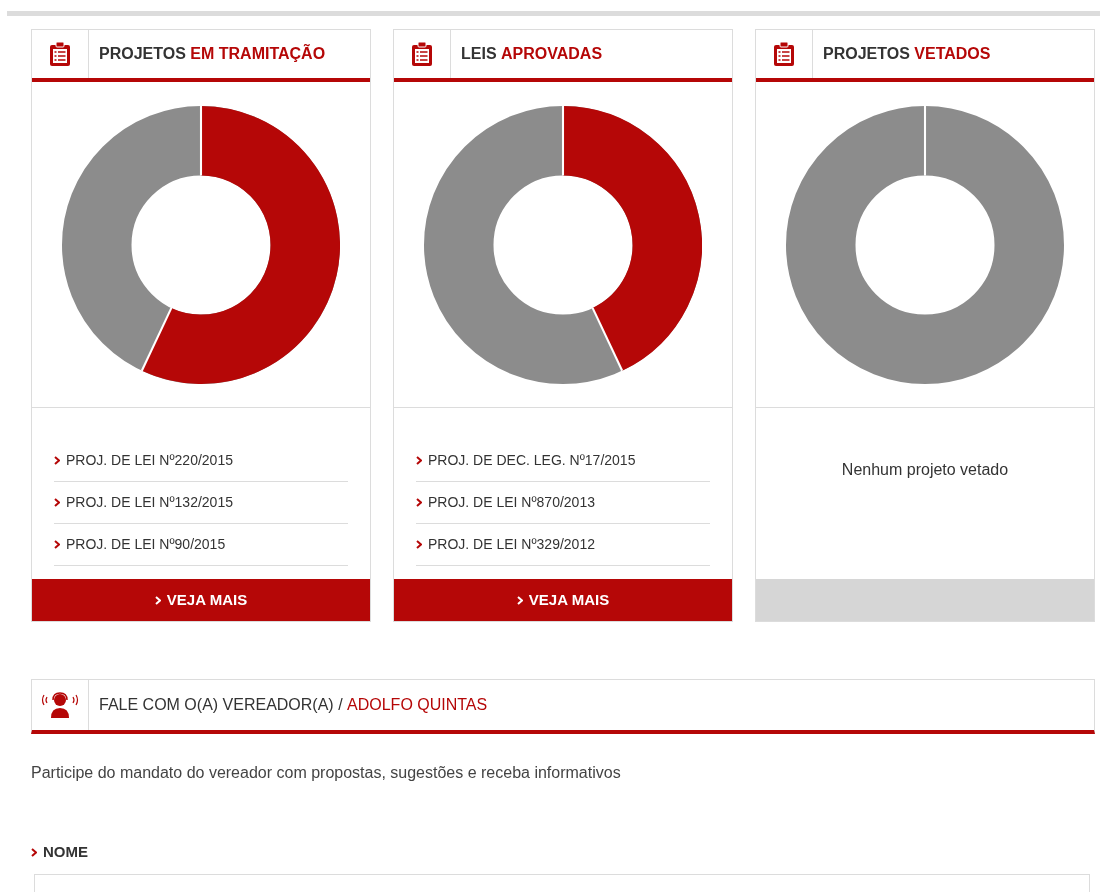  Describe the element at coordinates (201, 503) in the screenshot. I see `project-link: PROJ. DE LEI Nº132/2015` at that location.